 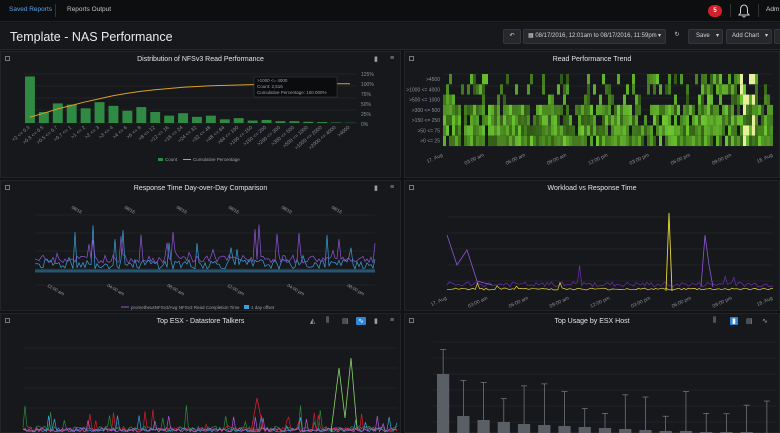 What do you see at coordinates (210, 390) in the screenshot?
I see `talkers-chart` at bounding box center [210, 390].